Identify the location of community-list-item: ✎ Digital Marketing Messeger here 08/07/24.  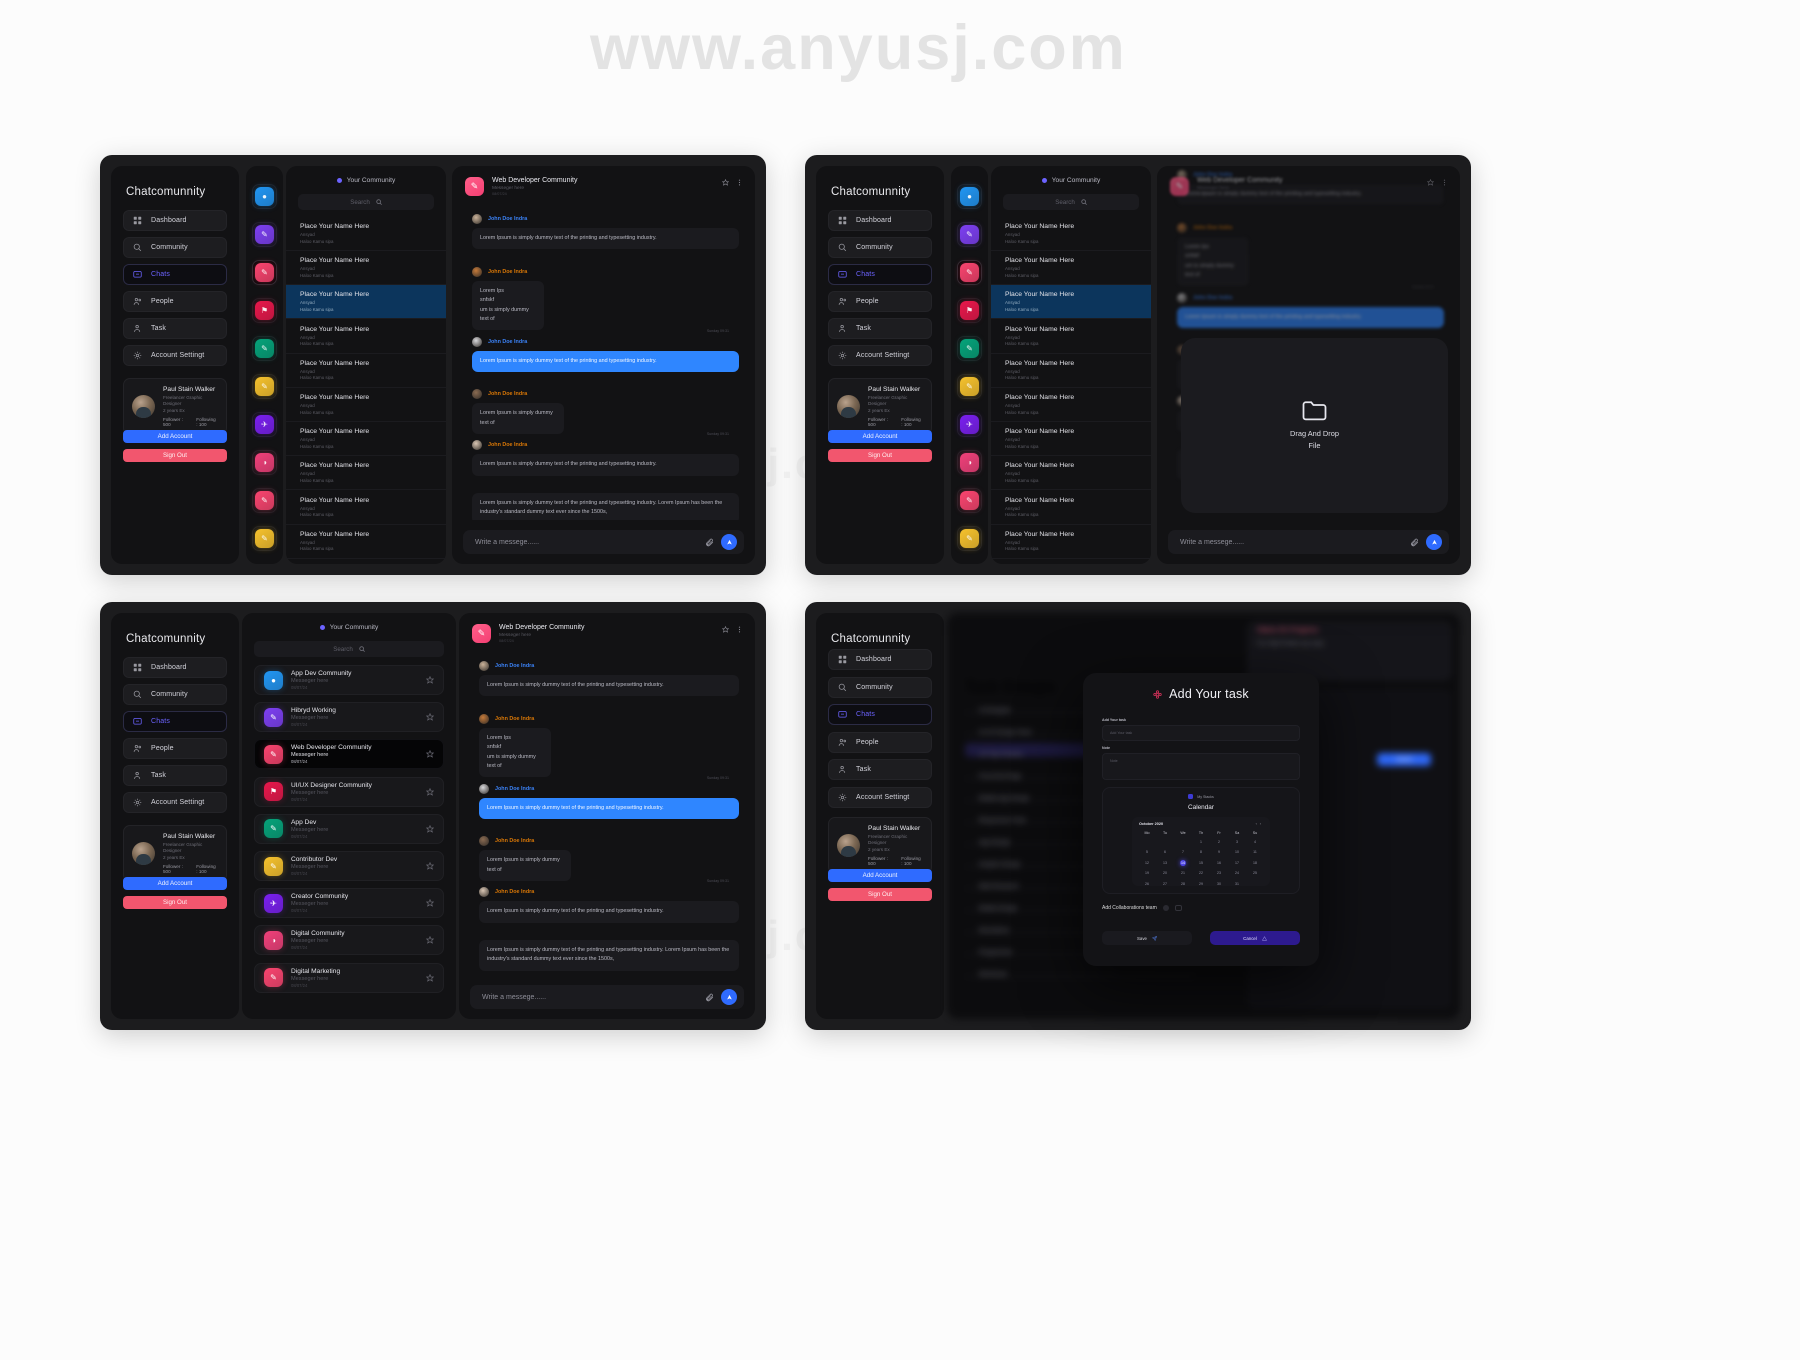
(349, 977).